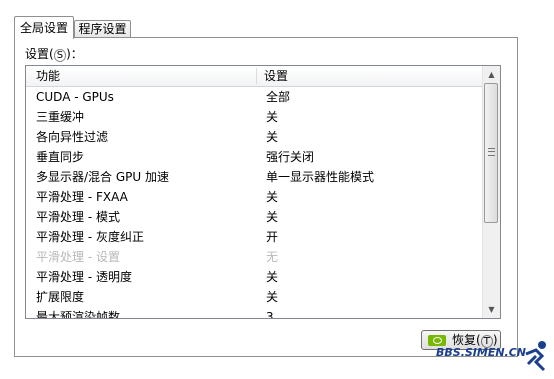  What do you see at coordinates (72, 137) in the screenshot?
I see `feature-name: 各向异性过滤` at bounding box center [72, 137].